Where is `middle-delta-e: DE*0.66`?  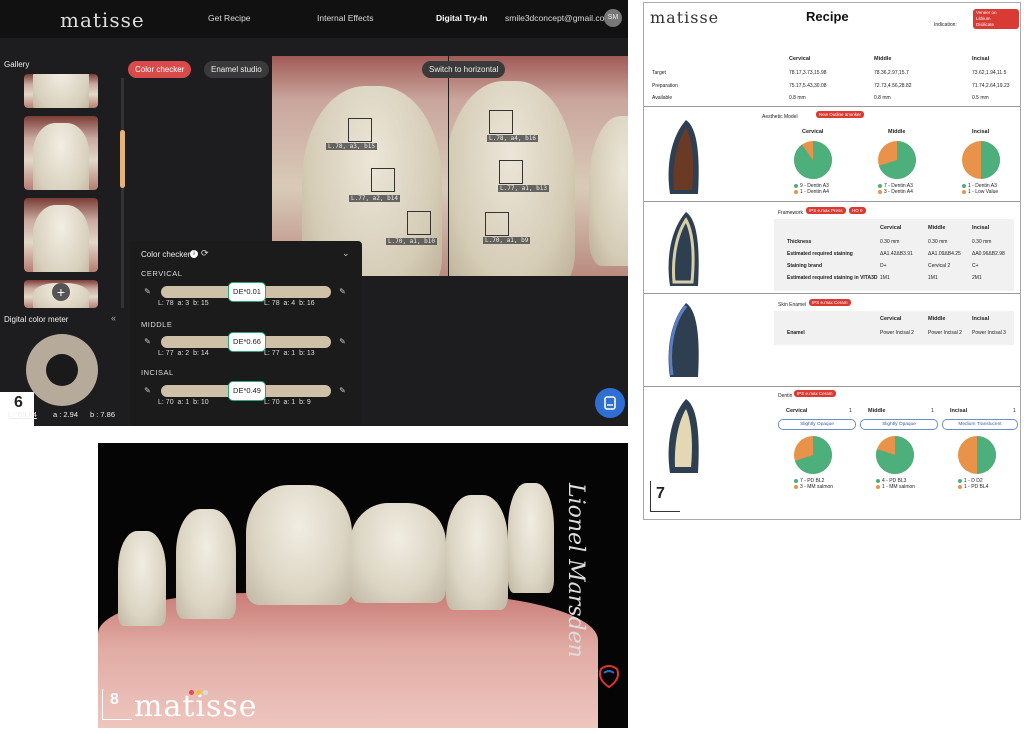 middle-delta-e: DE*0.66 is located at coordinates (247, 342).